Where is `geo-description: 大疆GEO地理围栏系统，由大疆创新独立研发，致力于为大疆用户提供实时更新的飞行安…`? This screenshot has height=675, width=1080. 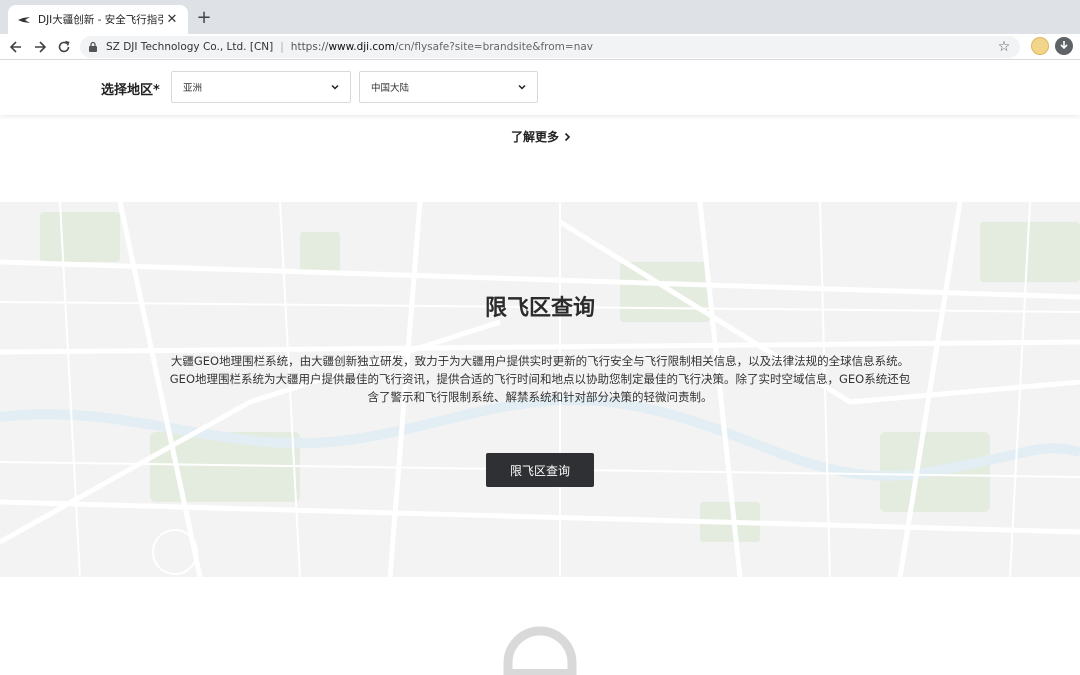 geo-description: 大疆GEO地理围栏系统，由大疆创新独立研发，致力于为大疆用户提供实时更新的飞行安… is located at coordinates (540, 379).